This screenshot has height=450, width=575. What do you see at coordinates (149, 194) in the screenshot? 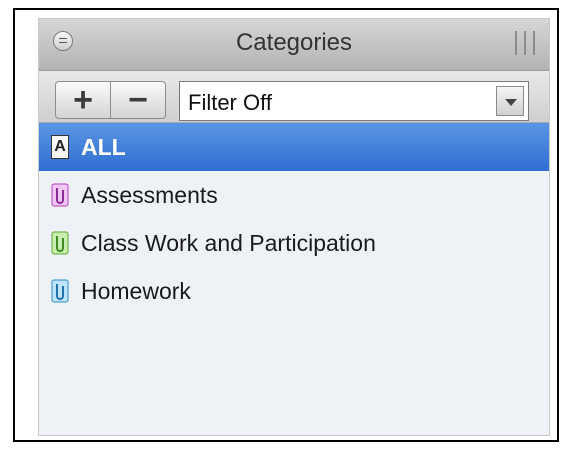
I see `category-label: Assessments` at bounding box center [149, 194].